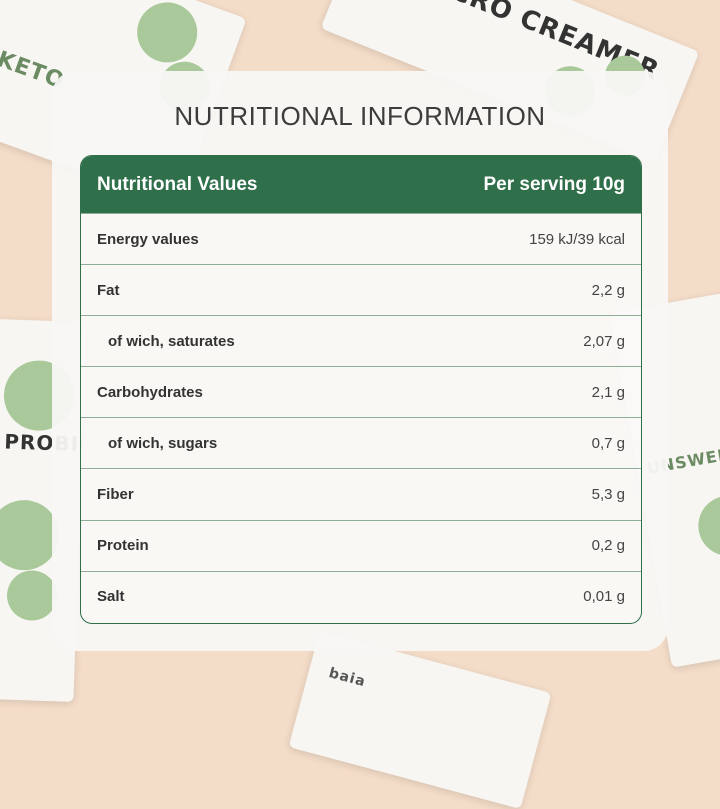 Image resolution: width=720 pixels, height=809 pixels. I want to click on table-row: Fiber 5,3 g, so click(361, 493).